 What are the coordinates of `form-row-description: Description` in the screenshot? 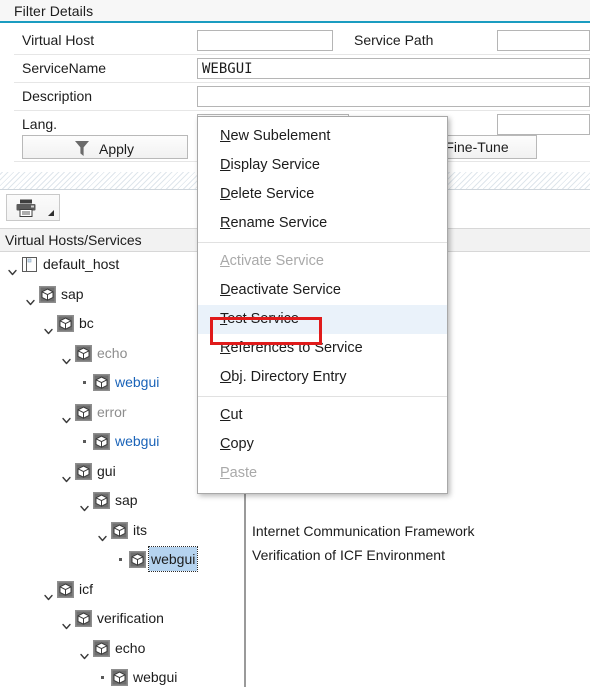 It's located at (302, 97).